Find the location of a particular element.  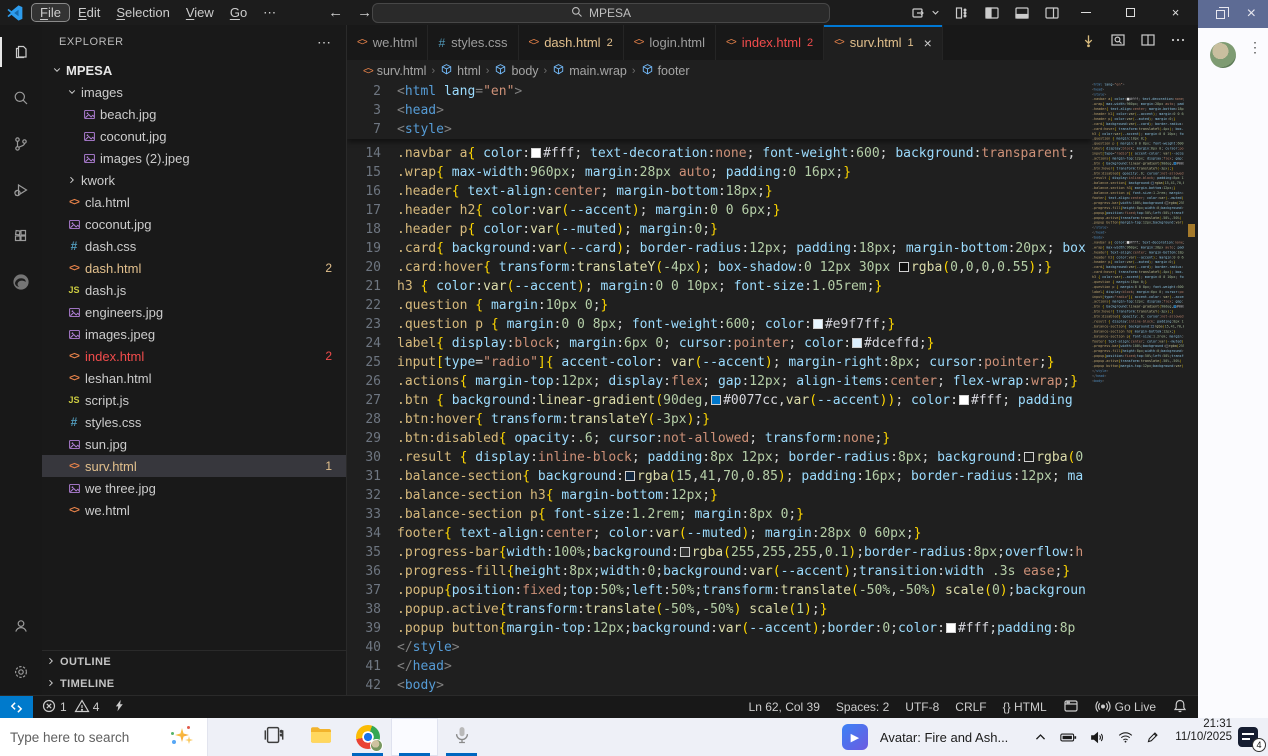

file-dash.js: JS dash.js is located at coordinates (194, 290).